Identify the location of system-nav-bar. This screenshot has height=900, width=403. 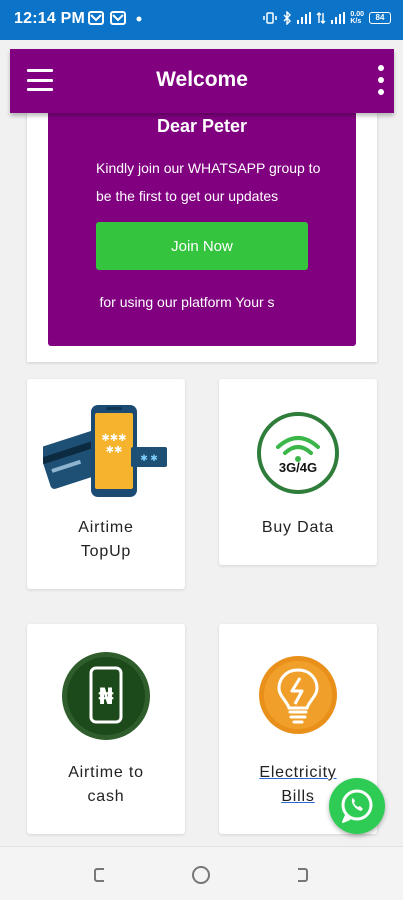
(201, 873).